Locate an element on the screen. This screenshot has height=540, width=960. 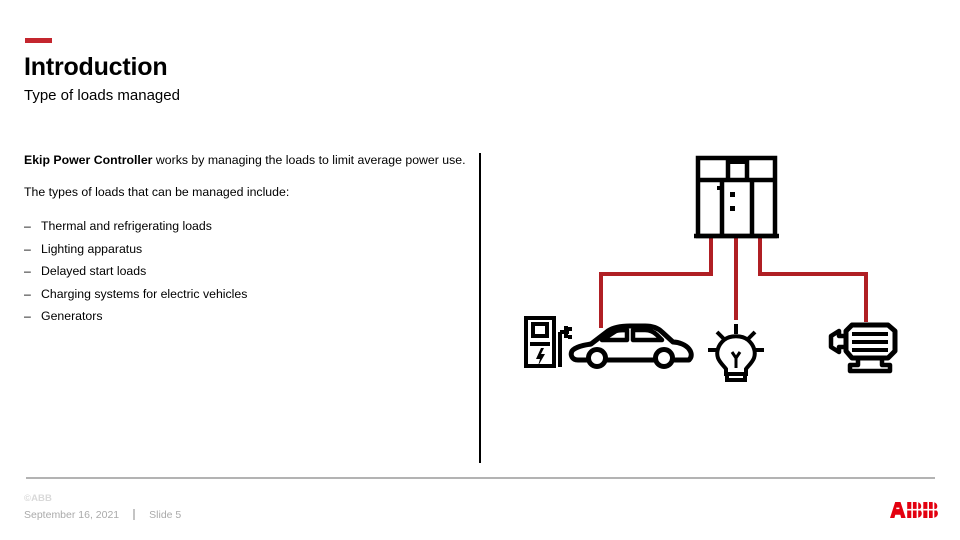
abb-logo is located at coordinates (914, 510).